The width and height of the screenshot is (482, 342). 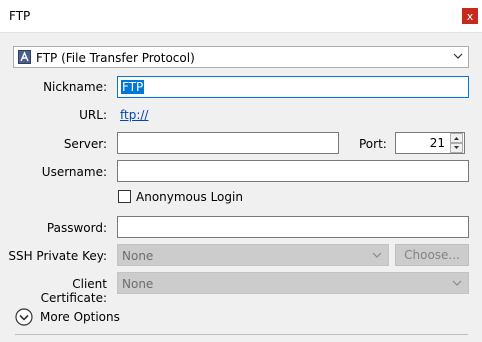 What do you see at coordinates (437, 143) in the screenshot?
I see `port-value: 21` at bounding box center [437, 143].